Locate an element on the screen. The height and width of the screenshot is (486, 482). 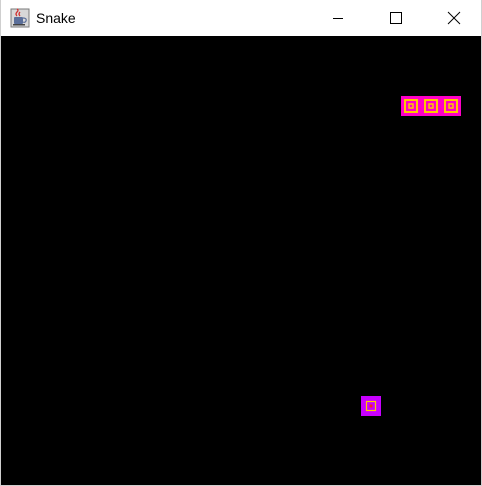
window-title: Snake is located at coordinates (56, 18).